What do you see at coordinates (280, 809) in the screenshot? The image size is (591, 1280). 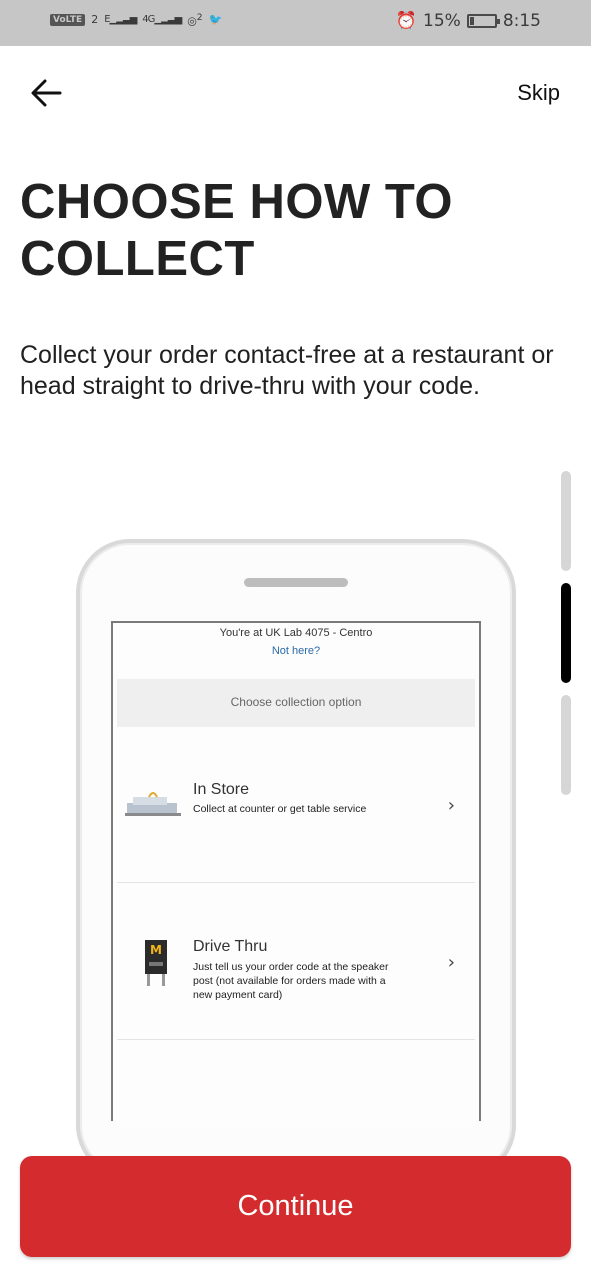 I see `option-subtitle: Collect at counter or get table service` at bounding box center [280, 809].